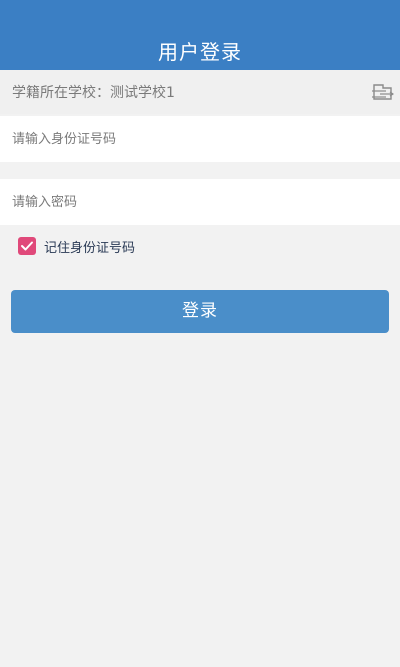 The width and height of the screenshot is (400, 667). I want to click on header-bar: 用户登录, so click(200, 35).